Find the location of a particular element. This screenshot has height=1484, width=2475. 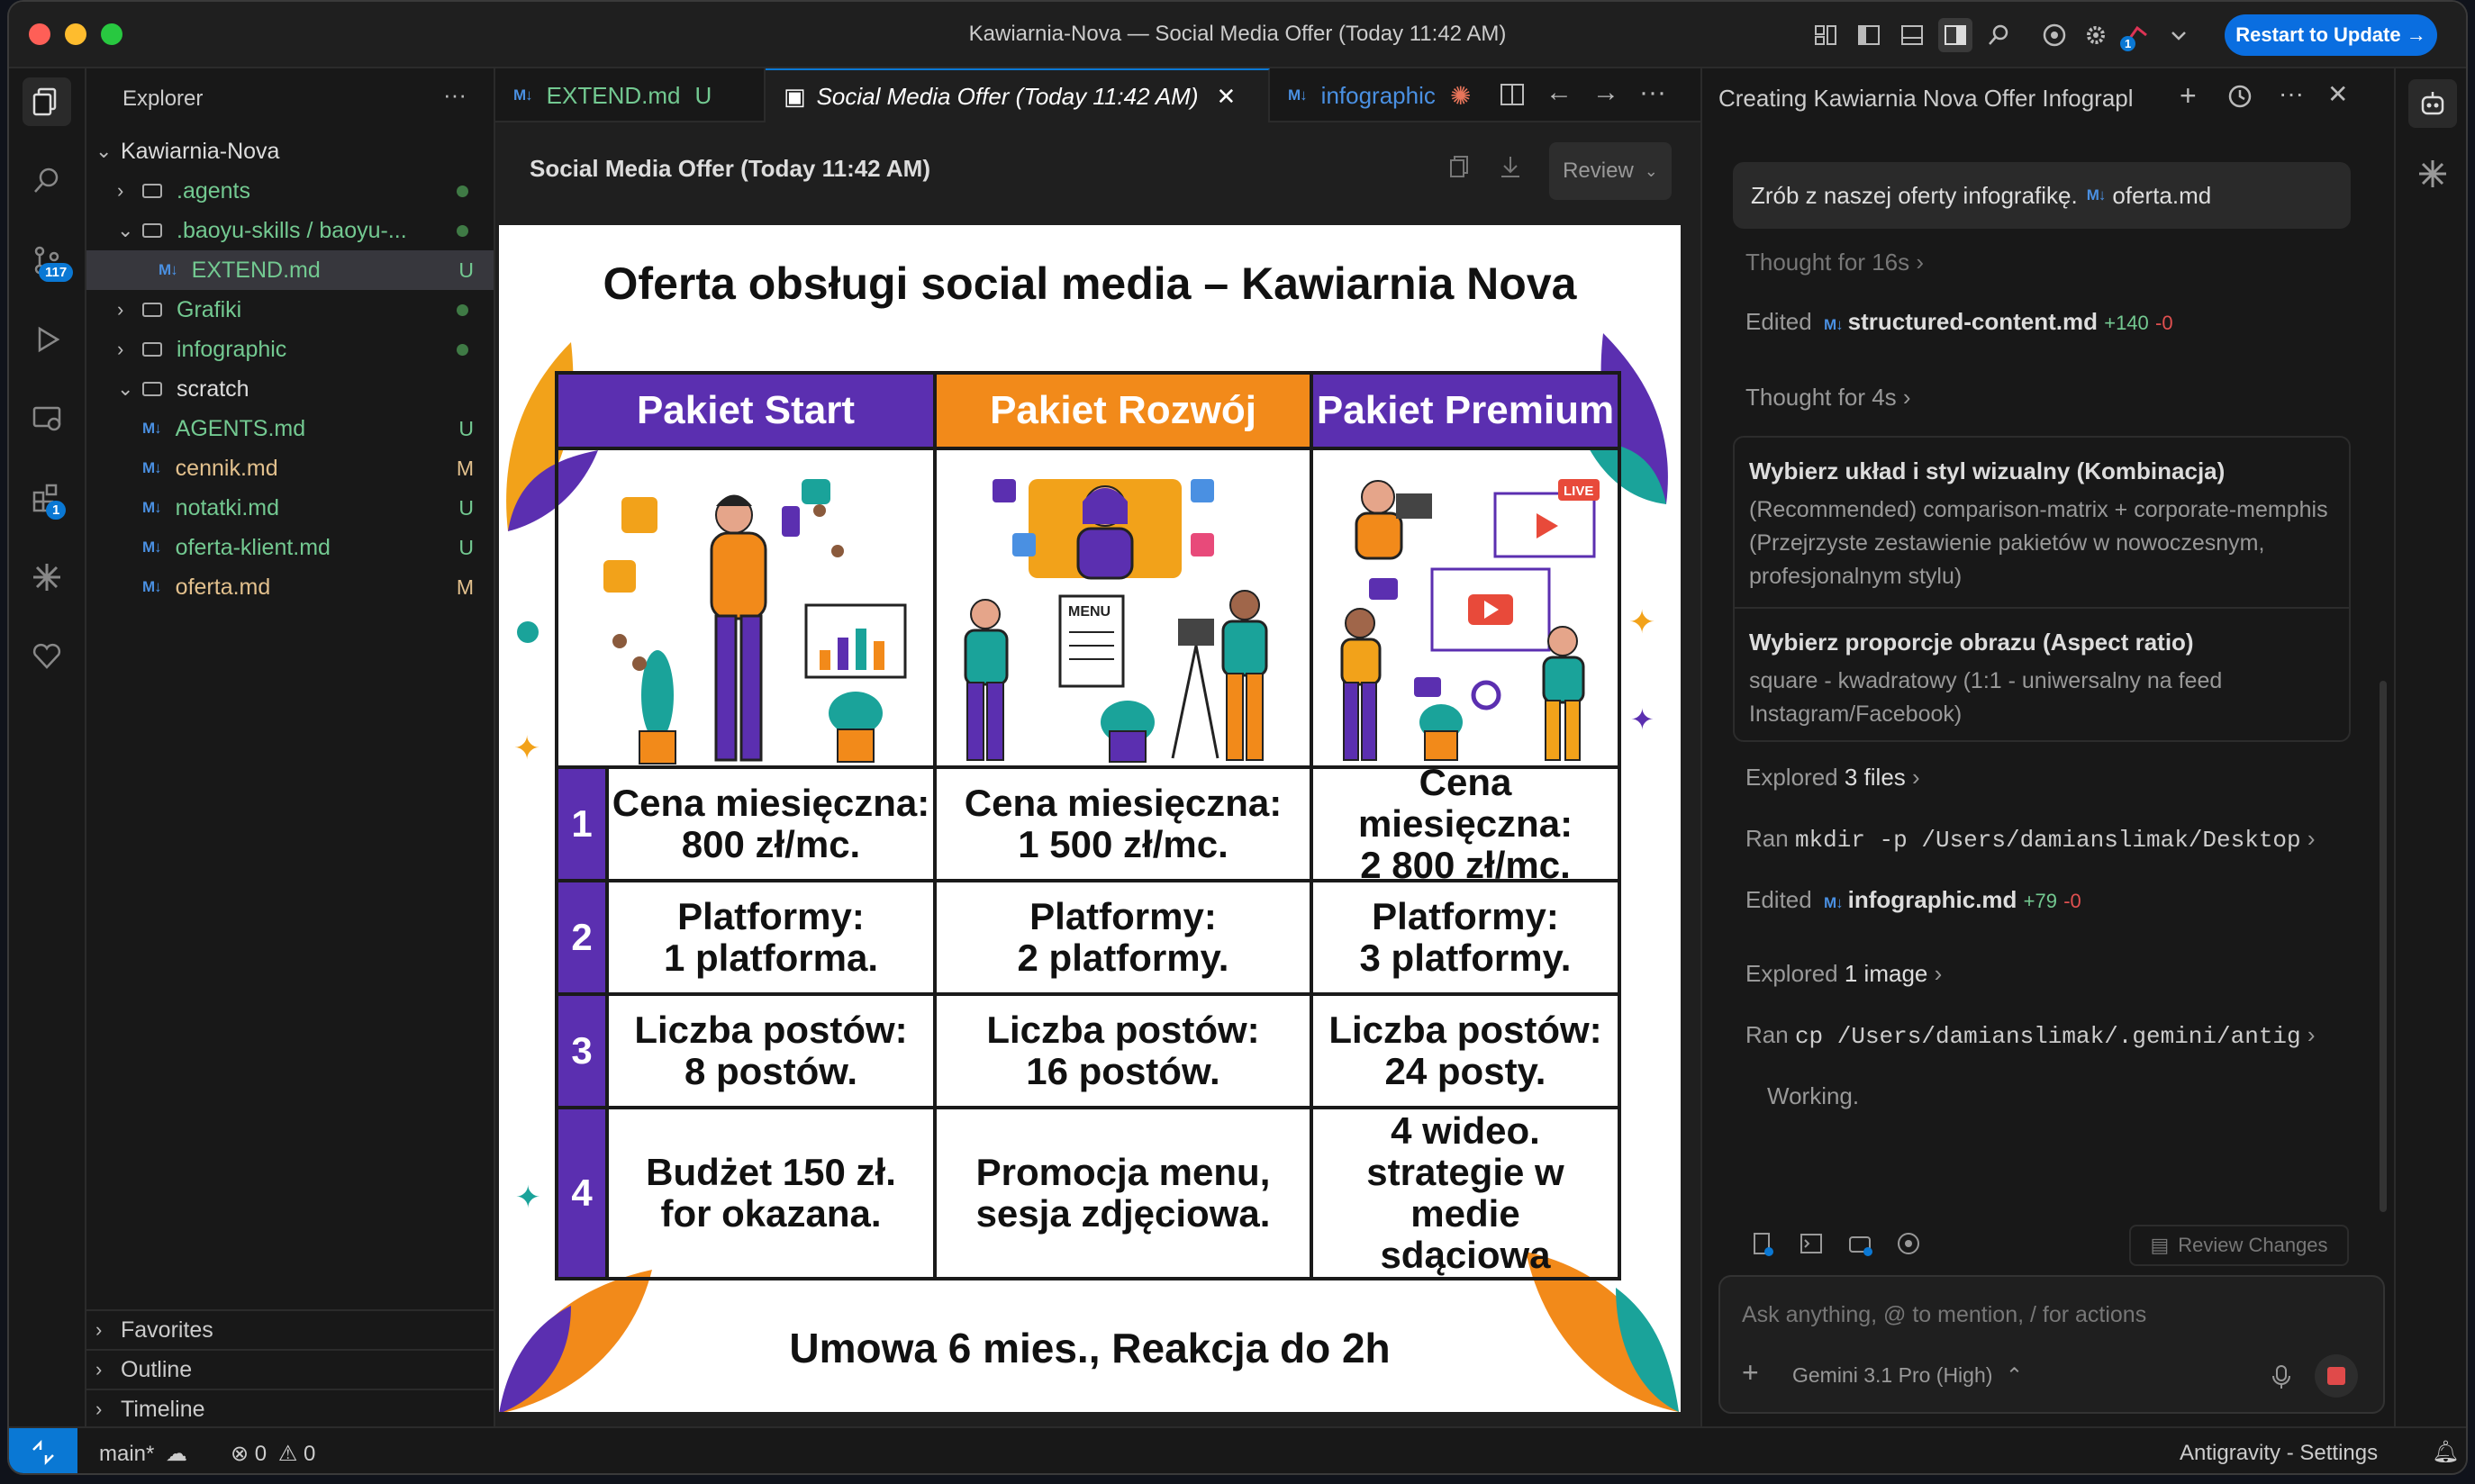

tree-label: oferta.md is located at coordinates (223, 587).